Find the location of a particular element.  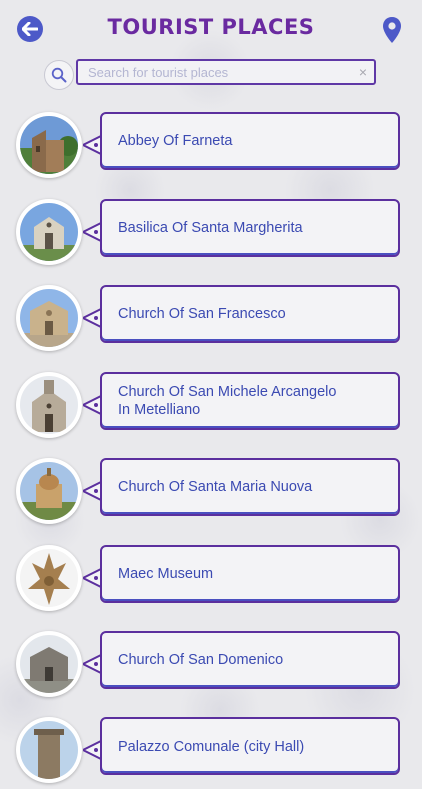

list-item: Church Of San Domenico is located at coordinates (211, 667).